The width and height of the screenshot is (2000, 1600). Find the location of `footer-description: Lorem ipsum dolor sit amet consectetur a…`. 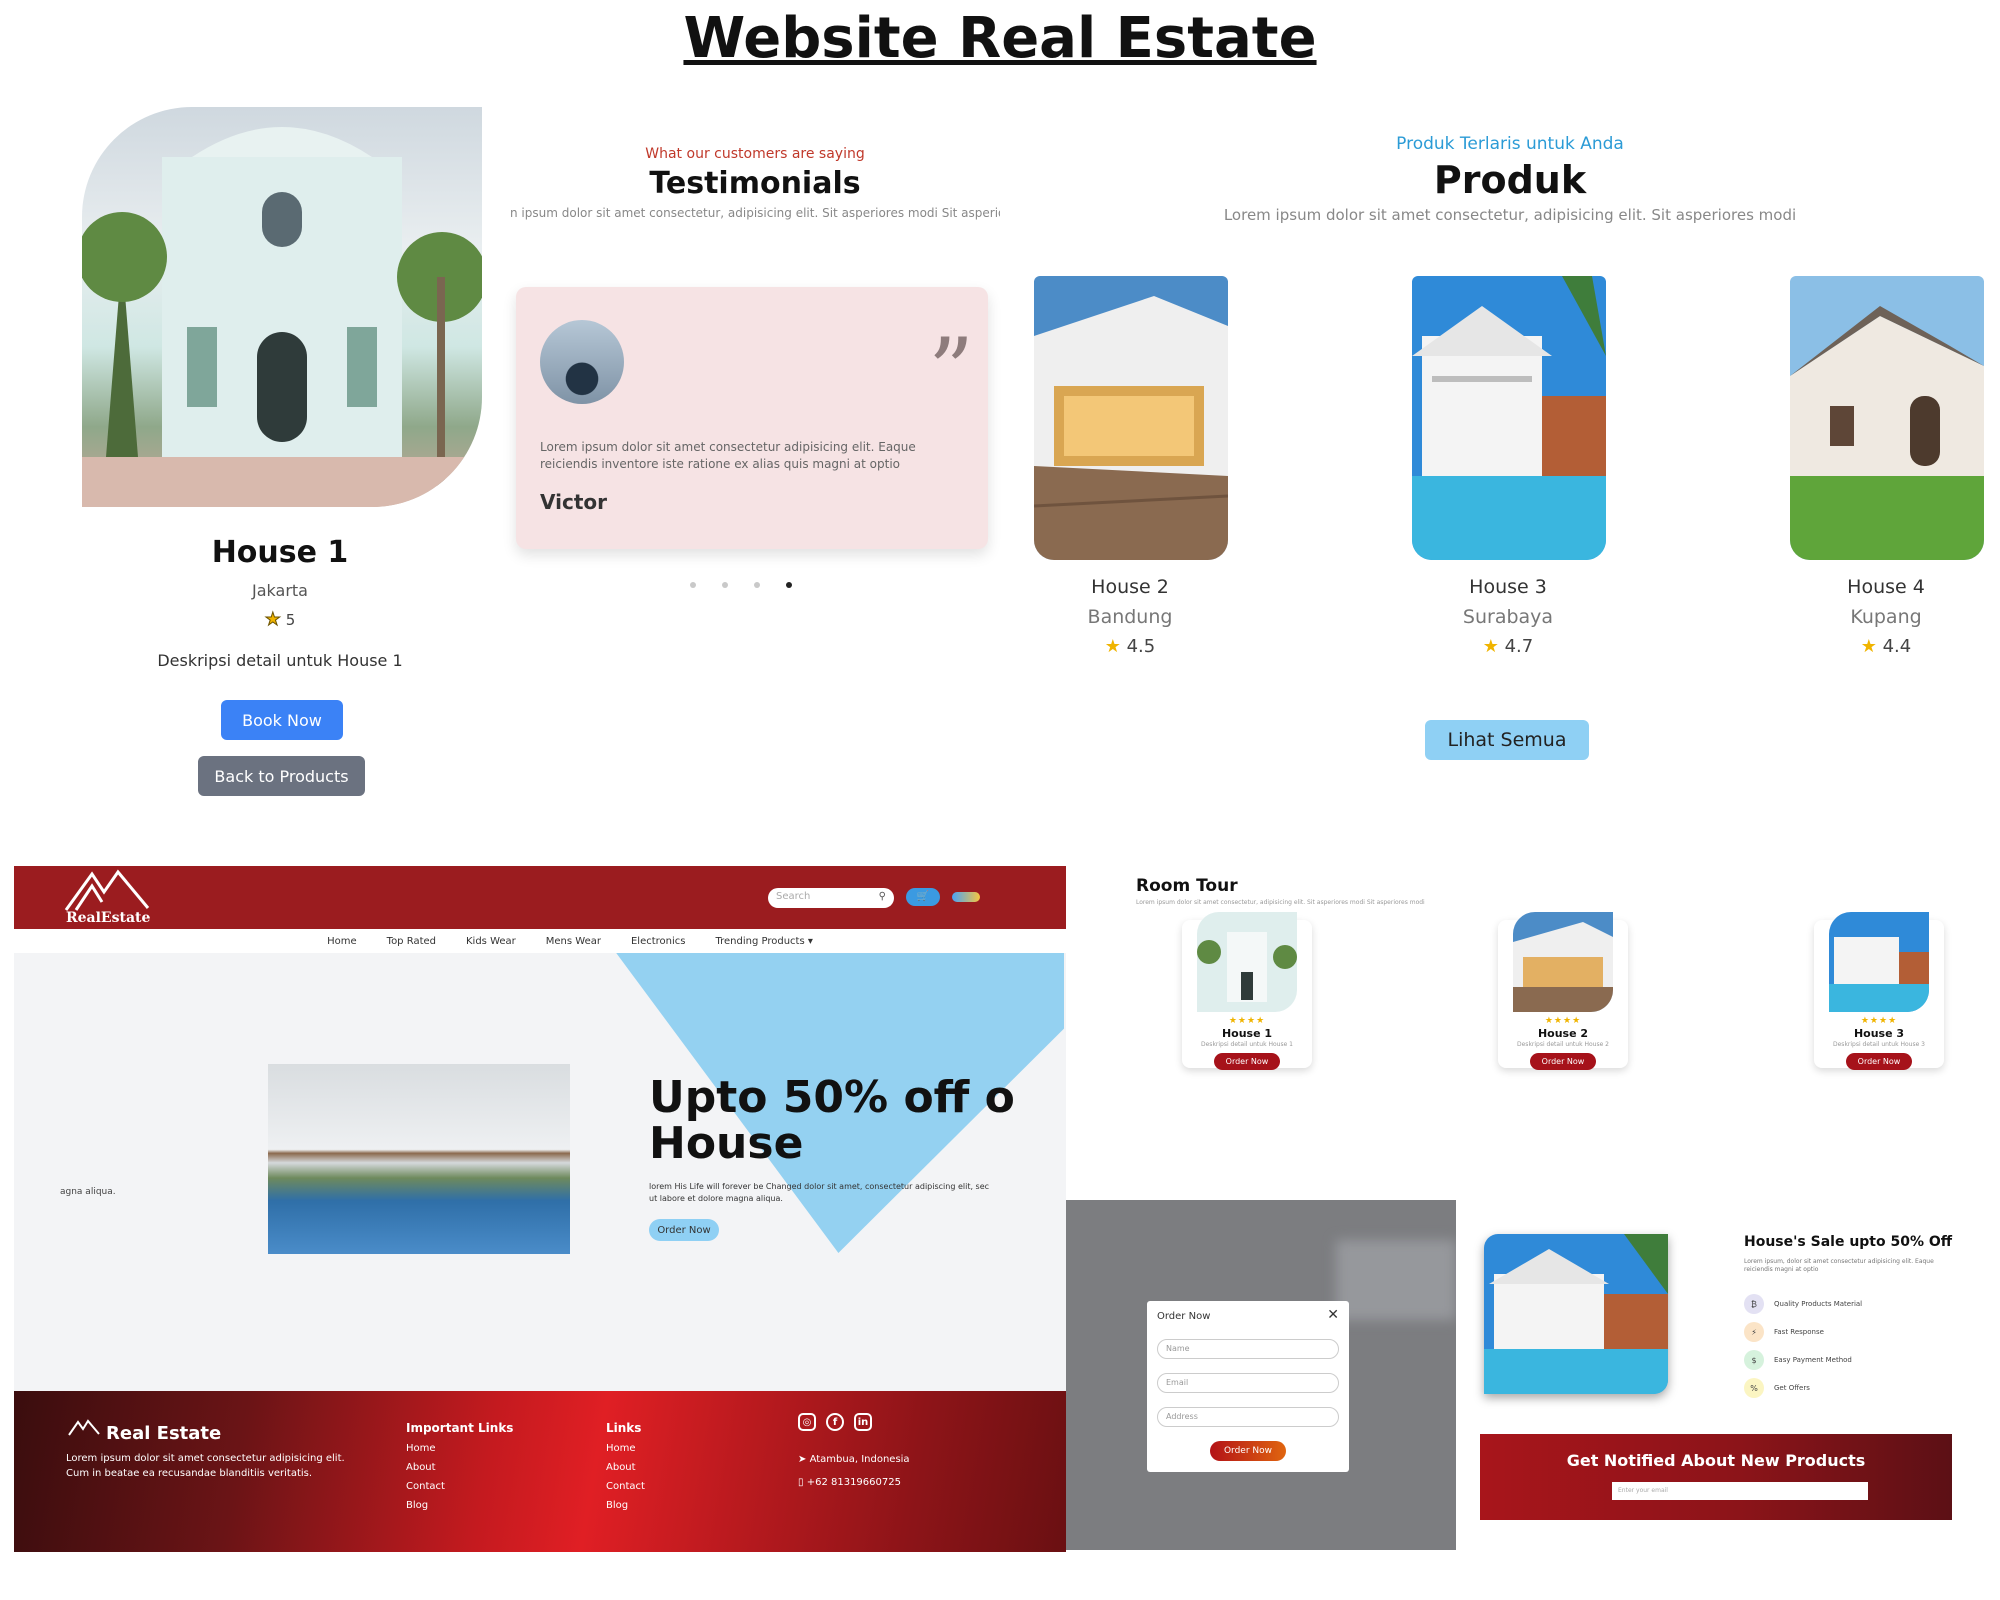

footer-description: Lorem ipsum dolor sit amet consectetur a… is located at coordinates (205, 1466).